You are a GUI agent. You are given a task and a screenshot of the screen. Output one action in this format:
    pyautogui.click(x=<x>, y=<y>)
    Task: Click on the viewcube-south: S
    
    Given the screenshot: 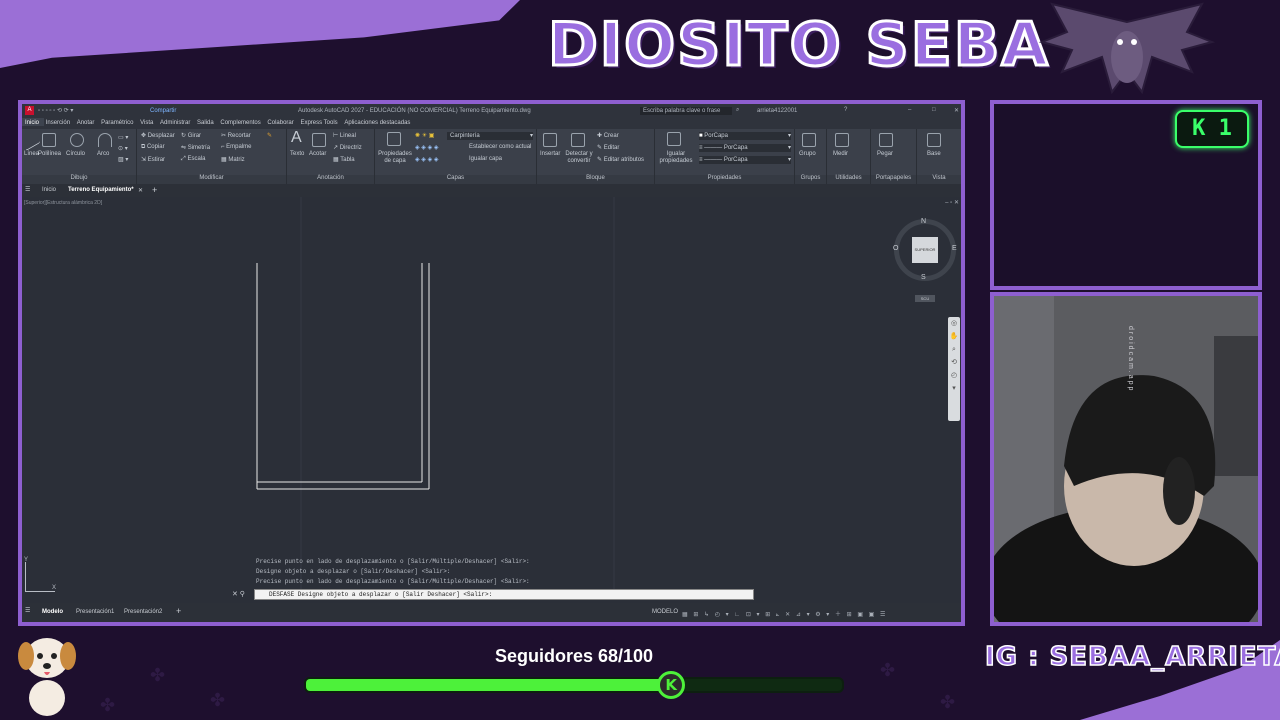 What is the action you would take?
    pyautogui.click(x=923, y=277)
    